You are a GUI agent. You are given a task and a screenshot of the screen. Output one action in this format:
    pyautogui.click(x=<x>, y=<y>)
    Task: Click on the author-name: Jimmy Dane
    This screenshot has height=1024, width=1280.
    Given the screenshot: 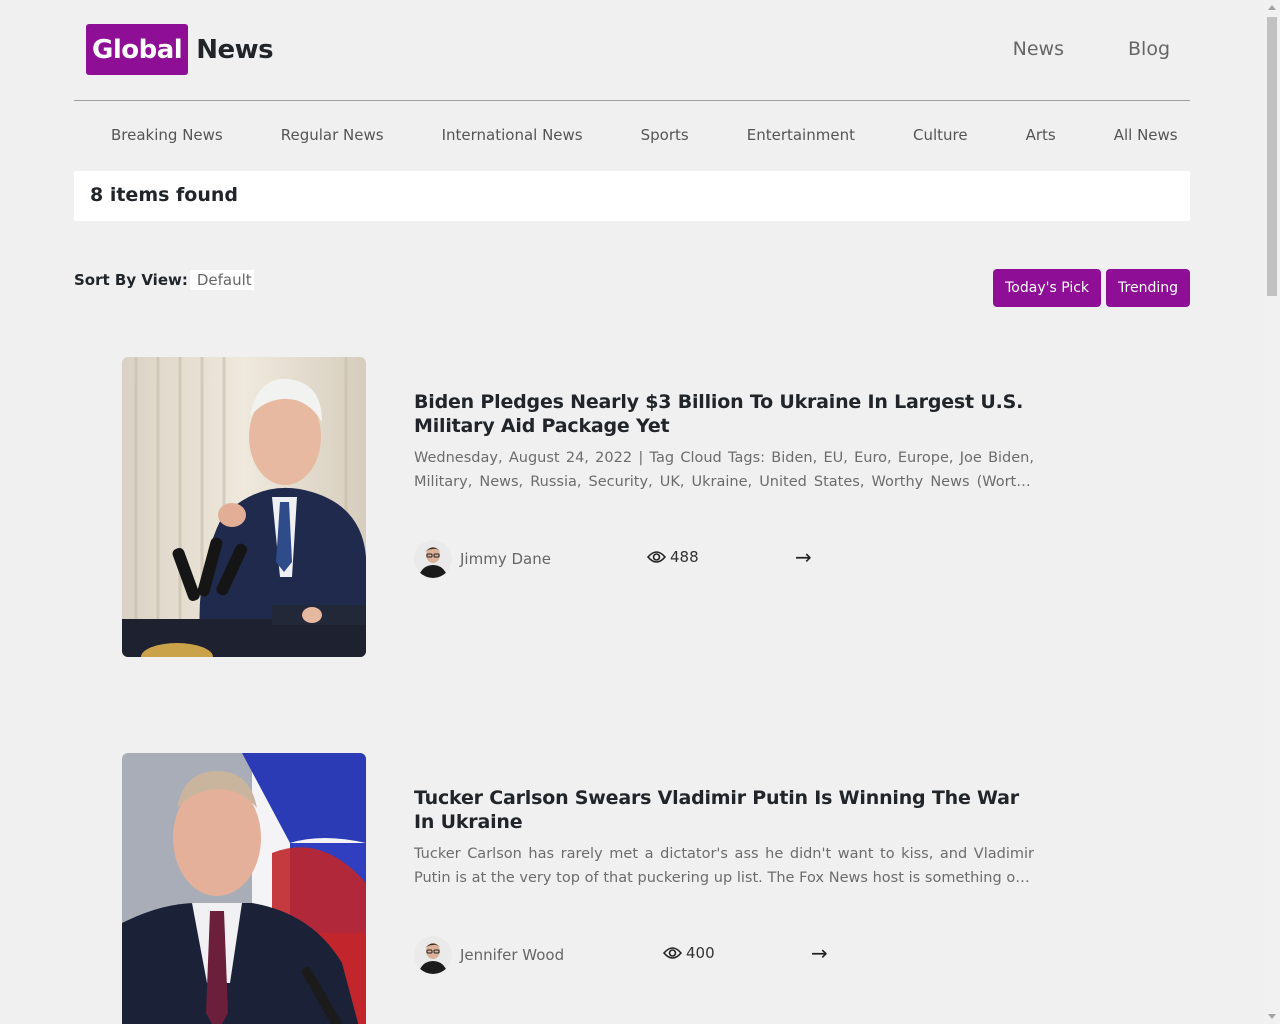 What is the action you would take?
    pyautogui.click(x=505, y=559)
    